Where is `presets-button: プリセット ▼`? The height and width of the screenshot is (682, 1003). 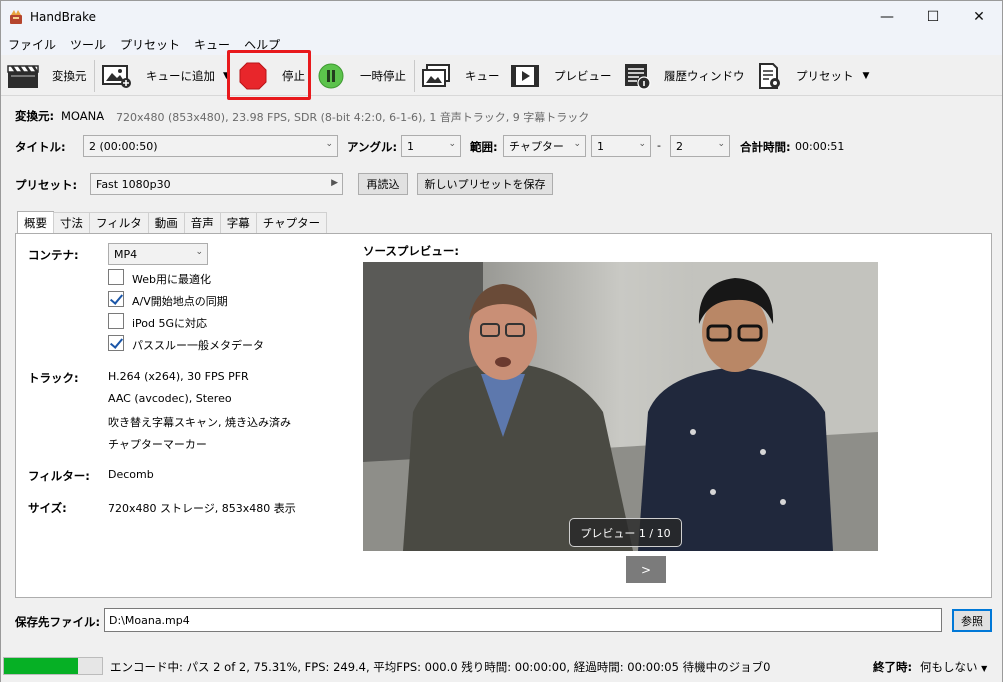 presets-button: プリセット ▼ is located at coordinates (813, 76).